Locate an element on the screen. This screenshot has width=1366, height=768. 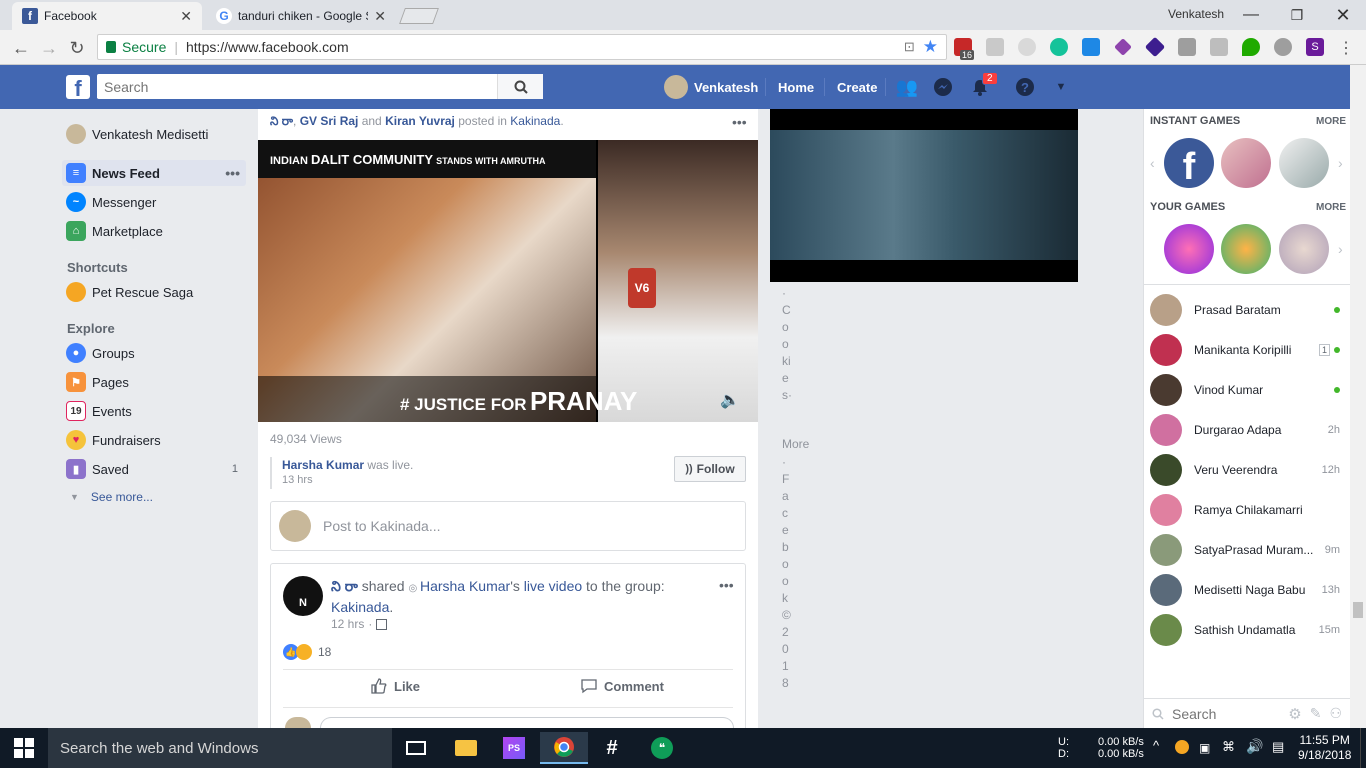
contact-row: Medisetti Naga Babu 13h is located at coordinates (1245, 590).